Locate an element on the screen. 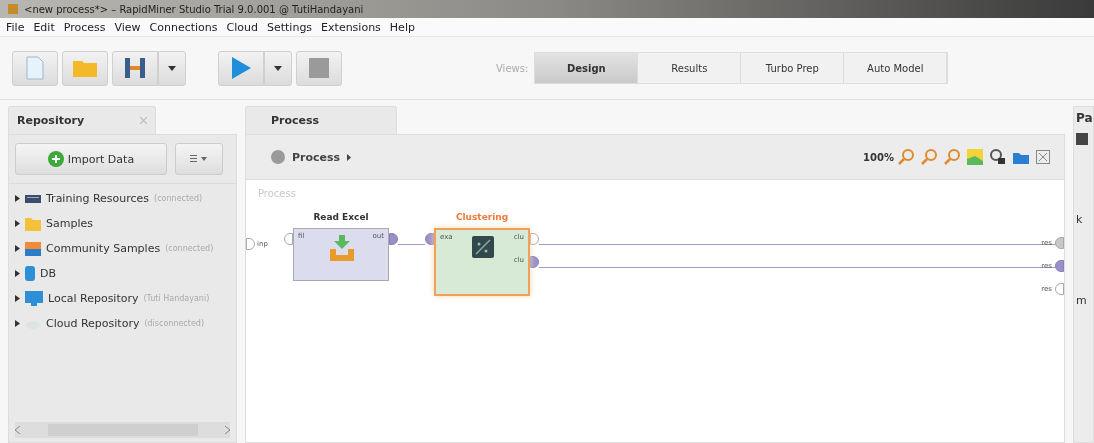 This screenshot has width=1094, height=443. parameter-label: k is located at coordinates (1080, 219).